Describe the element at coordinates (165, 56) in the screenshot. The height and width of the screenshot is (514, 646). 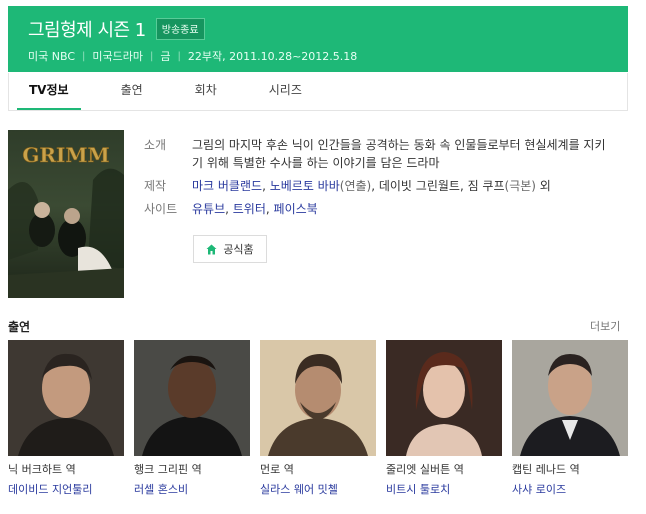
I see `meta-day: 금` at that location.